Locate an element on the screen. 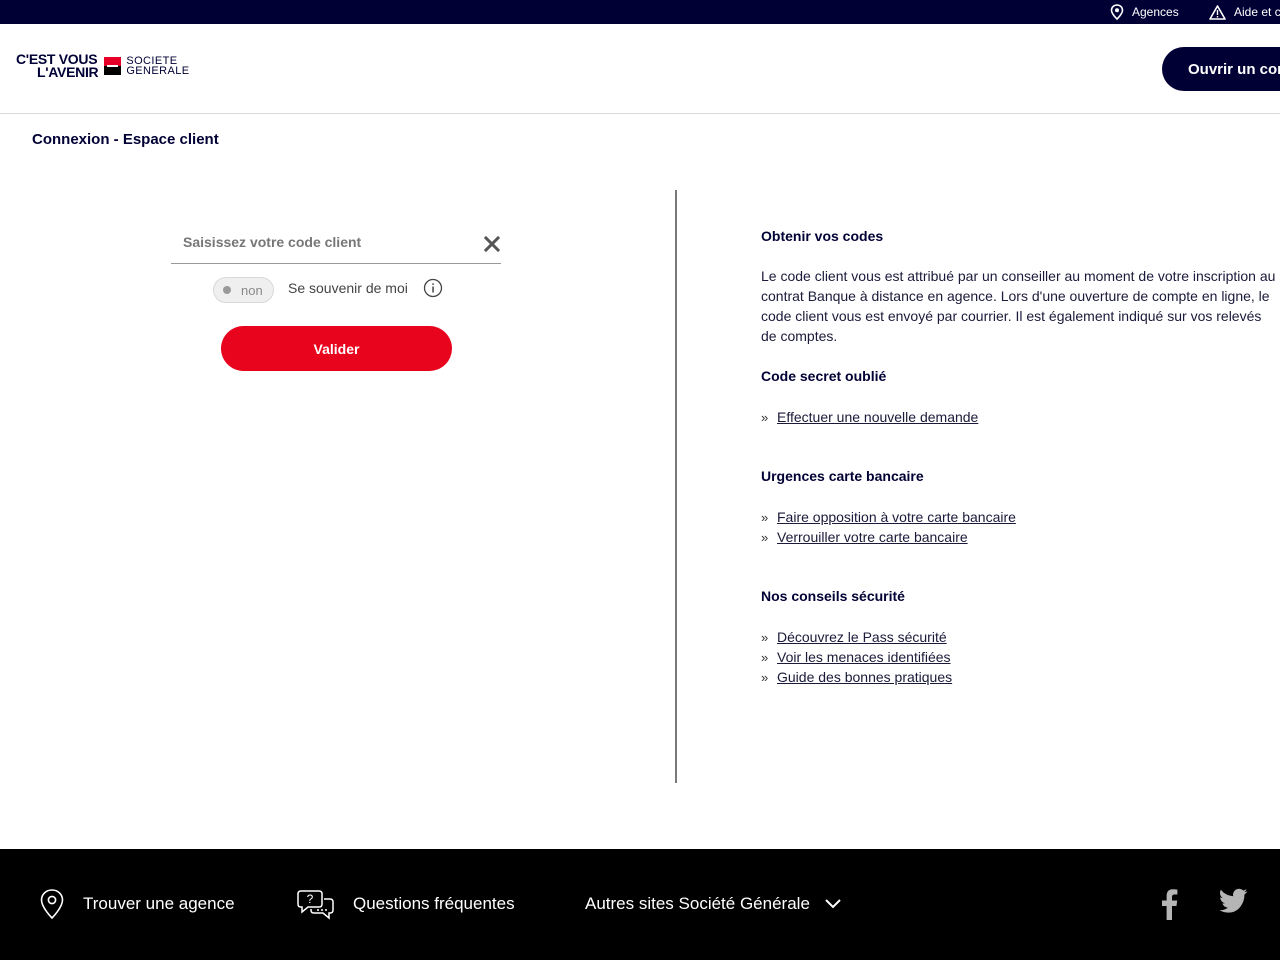 Image resolution: width=1280 pixels, height=960 pixels. societe-generale-logo: SOCIETE GENERALE is located at coordinates (147, 66).